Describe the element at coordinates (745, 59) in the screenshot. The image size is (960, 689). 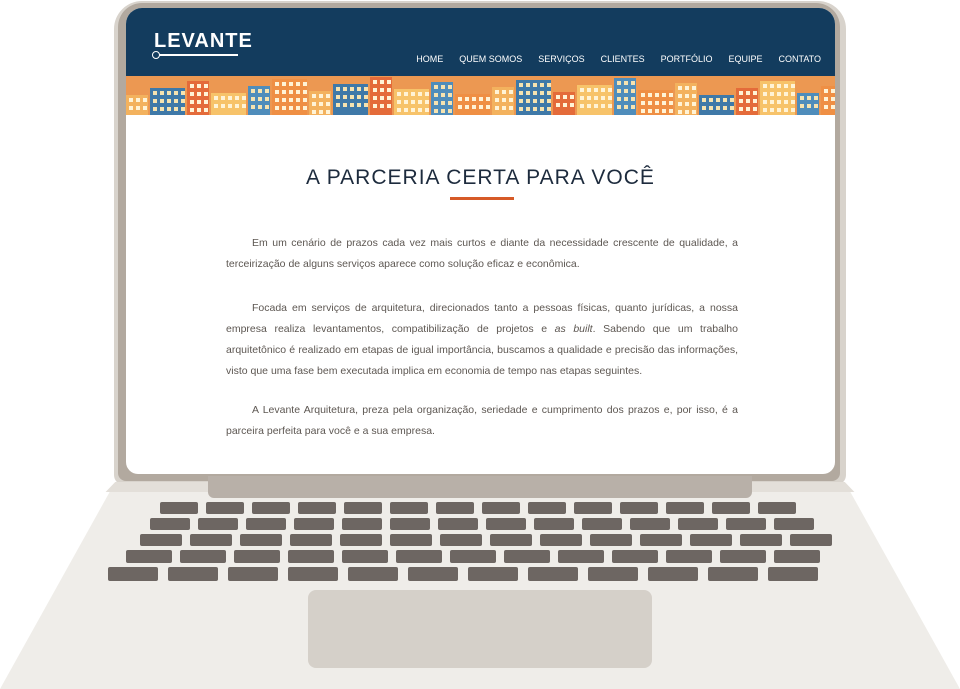
I see `nav-item-equipe: EQUIPE` at that location.